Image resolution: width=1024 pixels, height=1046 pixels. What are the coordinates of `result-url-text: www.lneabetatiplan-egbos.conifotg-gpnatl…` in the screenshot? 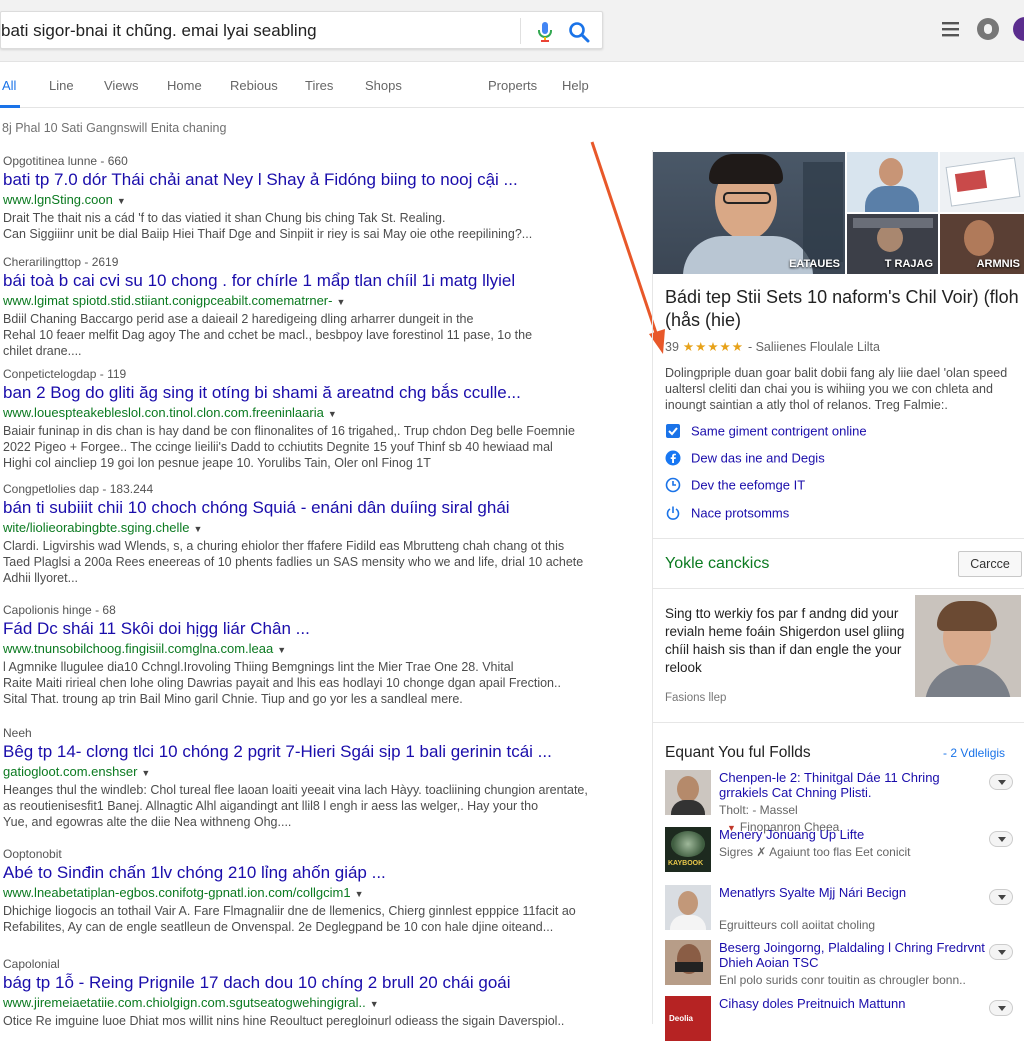 It's located at (177, 892).